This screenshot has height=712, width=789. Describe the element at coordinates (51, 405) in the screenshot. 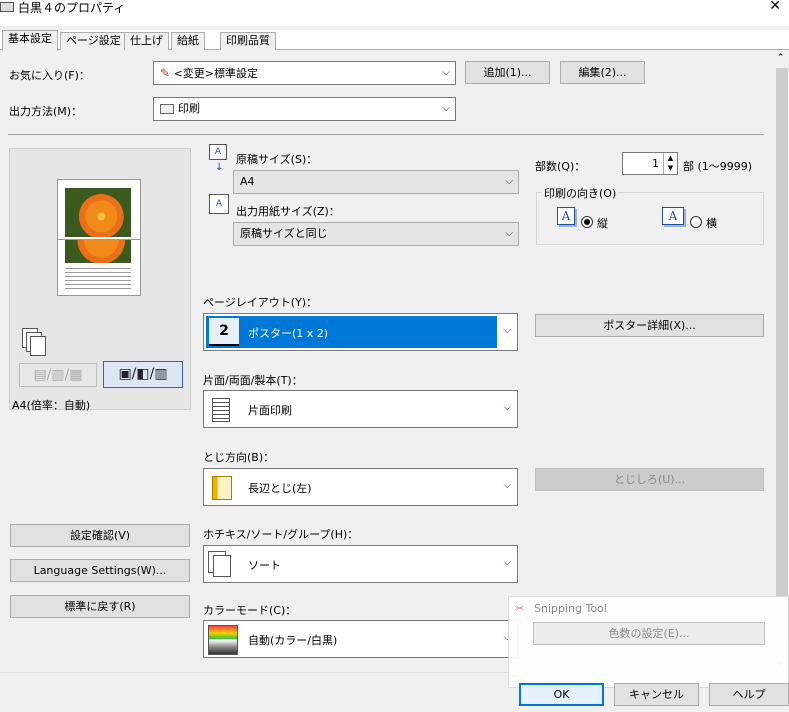

I see `preview-caption: A4(倍率：自動)` at that location.